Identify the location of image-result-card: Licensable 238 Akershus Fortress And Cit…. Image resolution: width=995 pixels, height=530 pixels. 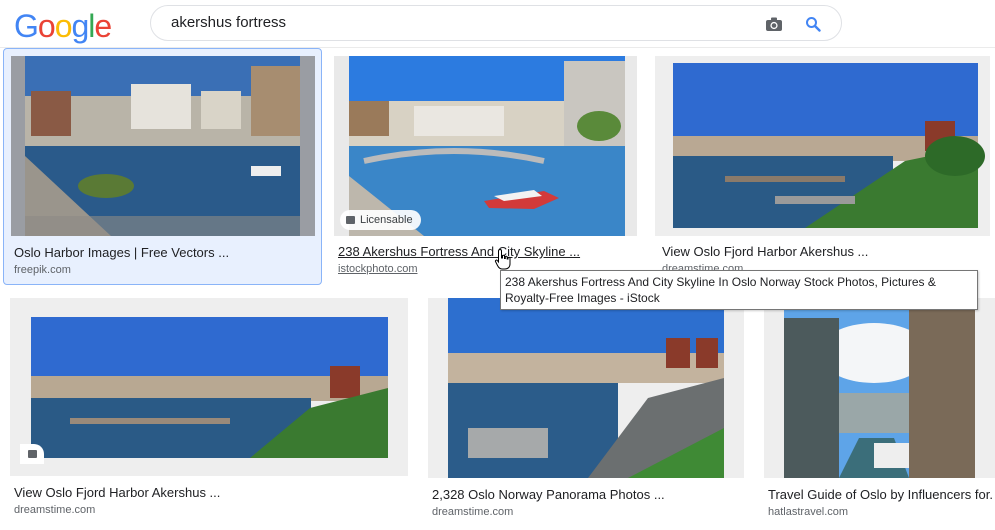
(489, 166).